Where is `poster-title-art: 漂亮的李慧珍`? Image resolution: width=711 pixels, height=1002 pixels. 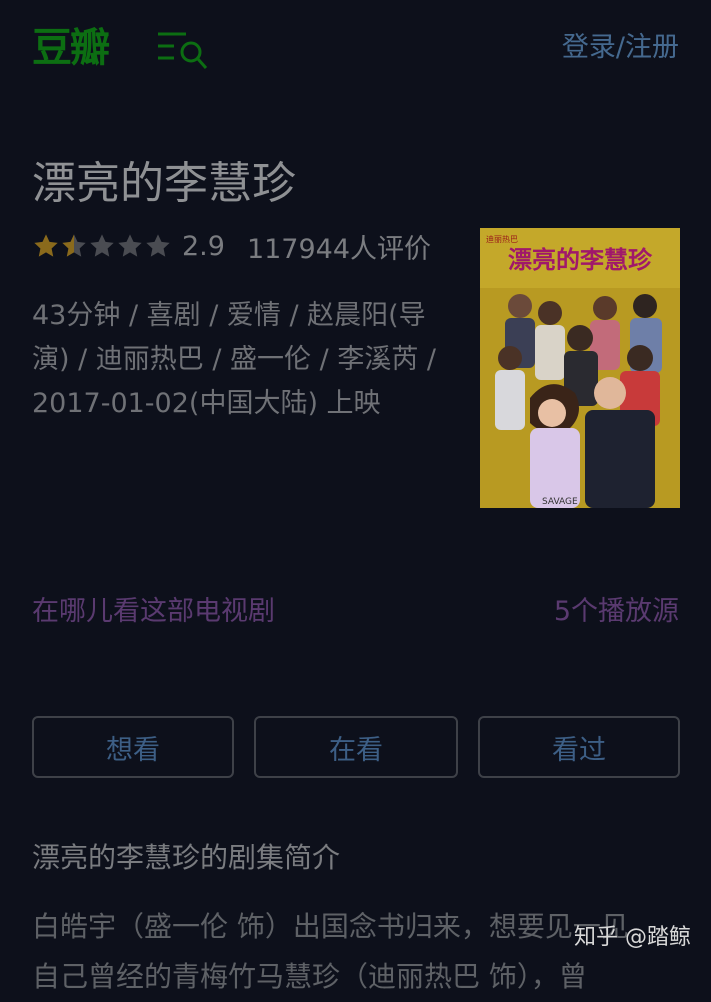 poster-title-art: 漂亮的李慧珍 is located at coordinates (580, 260).